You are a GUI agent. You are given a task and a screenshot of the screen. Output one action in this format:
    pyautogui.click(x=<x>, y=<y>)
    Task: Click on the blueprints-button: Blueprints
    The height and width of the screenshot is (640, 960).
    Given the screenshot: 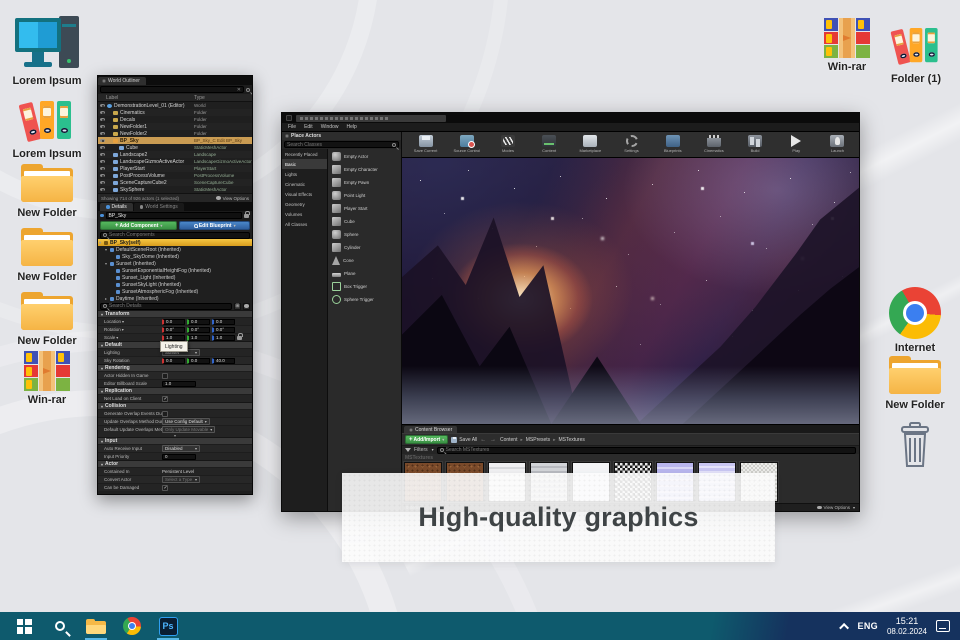 What is the action you would take?
    pyautogui.click(x=672, y=143)
    